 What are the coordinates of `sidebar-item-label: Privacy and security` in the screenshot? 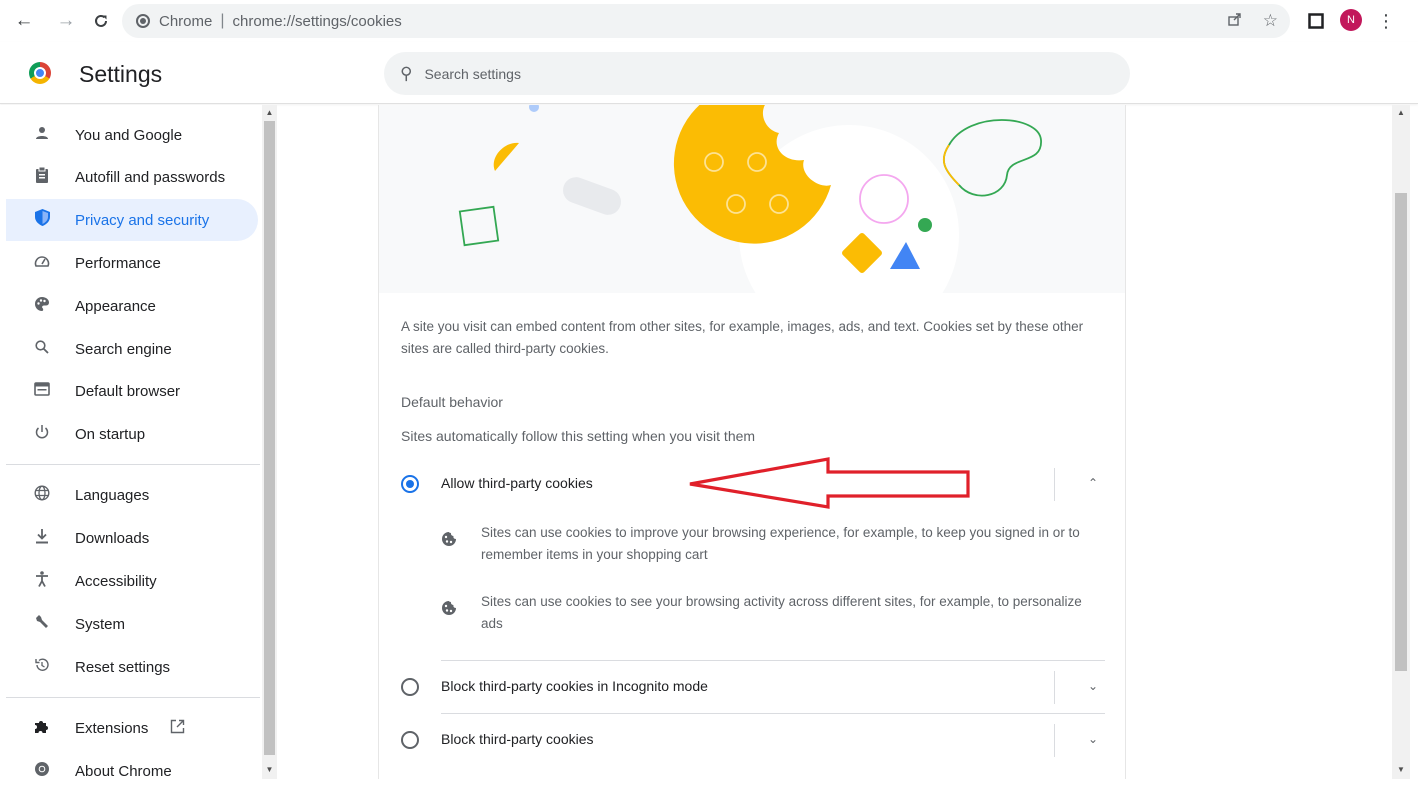 It's located at (142, 220).